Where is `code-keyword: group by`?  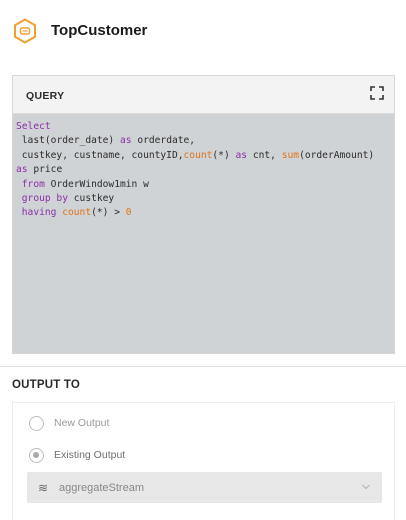
code-keyword: group by is located at coordinates (44, 199).